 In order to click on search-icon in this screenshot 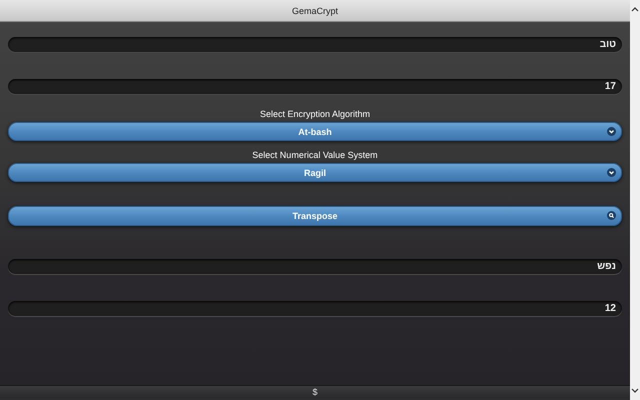, I will do `click(611, 215)`.